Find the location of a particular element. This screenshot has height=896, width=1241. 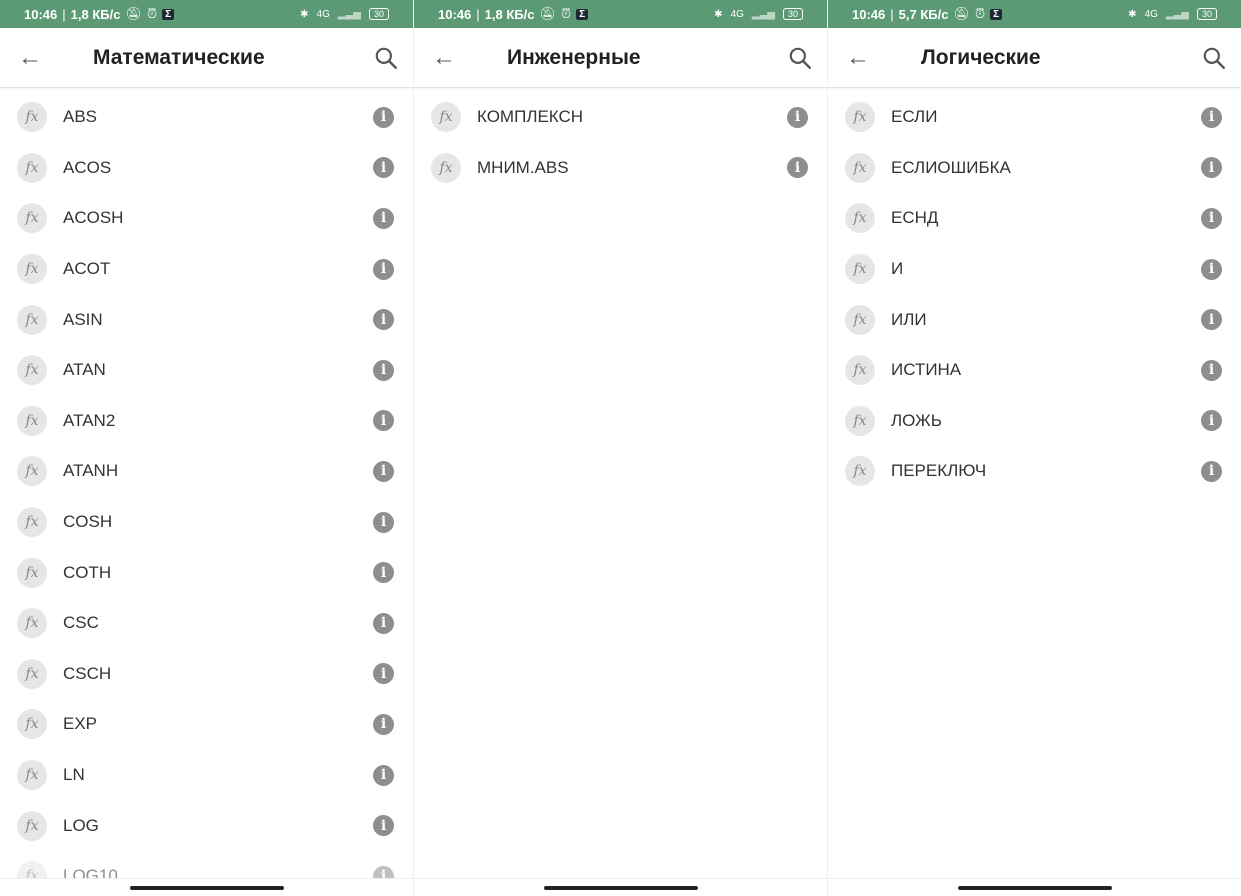

function-list-item: fx ЕСЛИ i is located at coordinates (1034, 117).